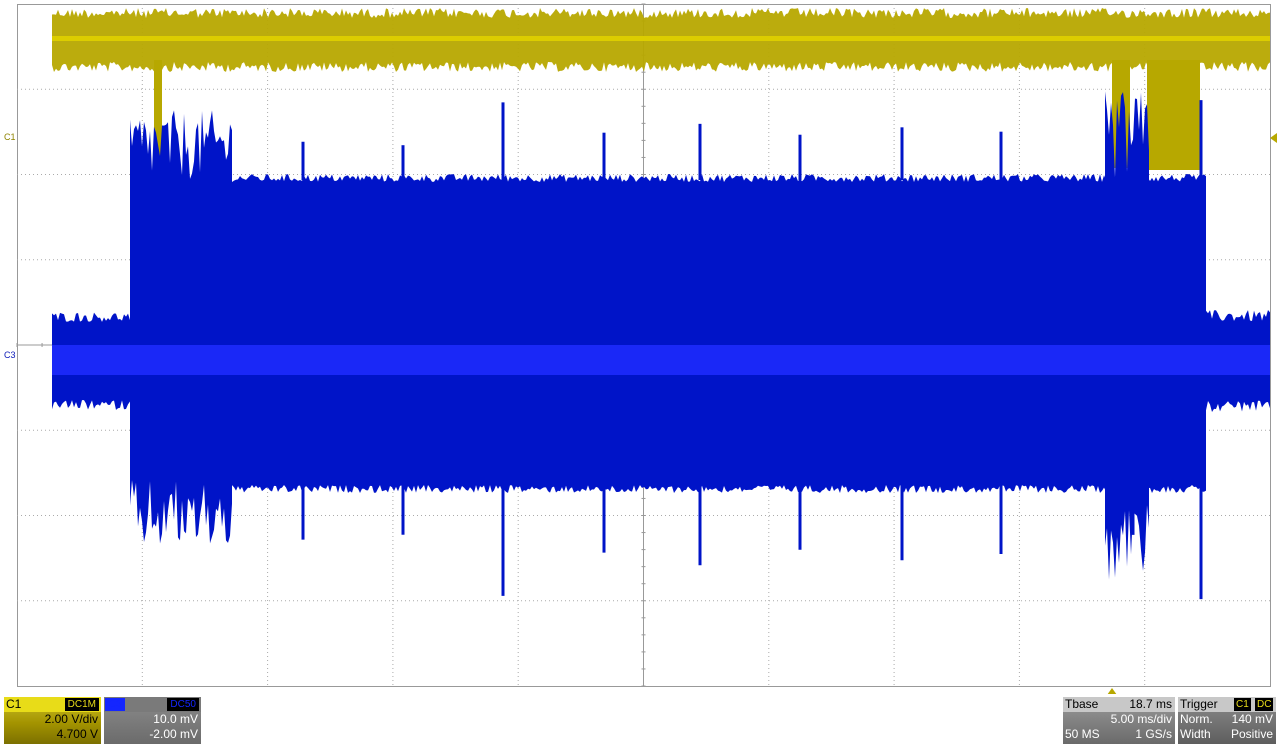  I want to click on trigger-type: Width, so click(1195, 734).